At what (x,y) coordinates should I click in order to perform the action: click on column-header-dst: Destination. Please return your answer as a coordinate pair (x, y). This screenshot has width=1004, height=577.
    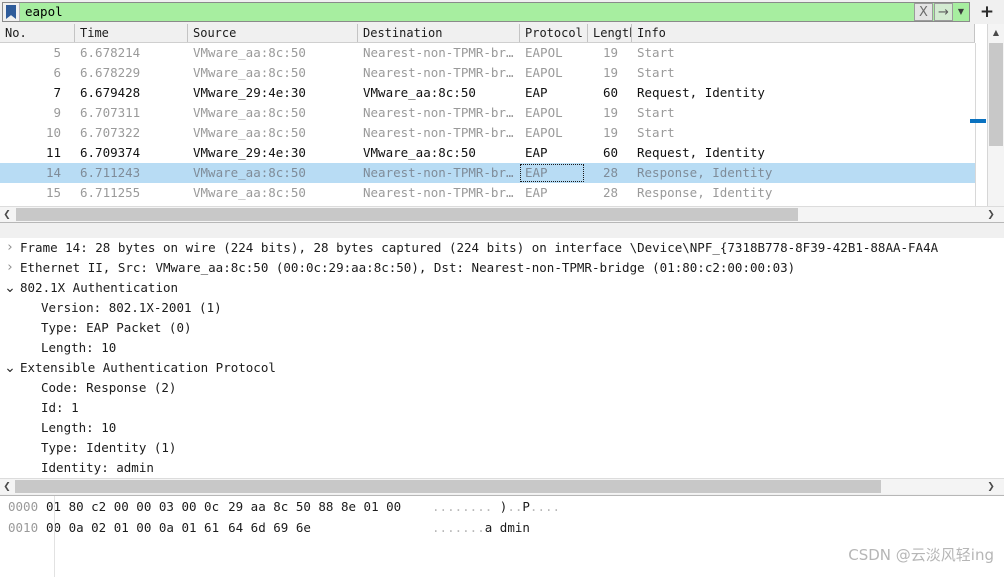
    Looking at the image, I should click on (439, 33).